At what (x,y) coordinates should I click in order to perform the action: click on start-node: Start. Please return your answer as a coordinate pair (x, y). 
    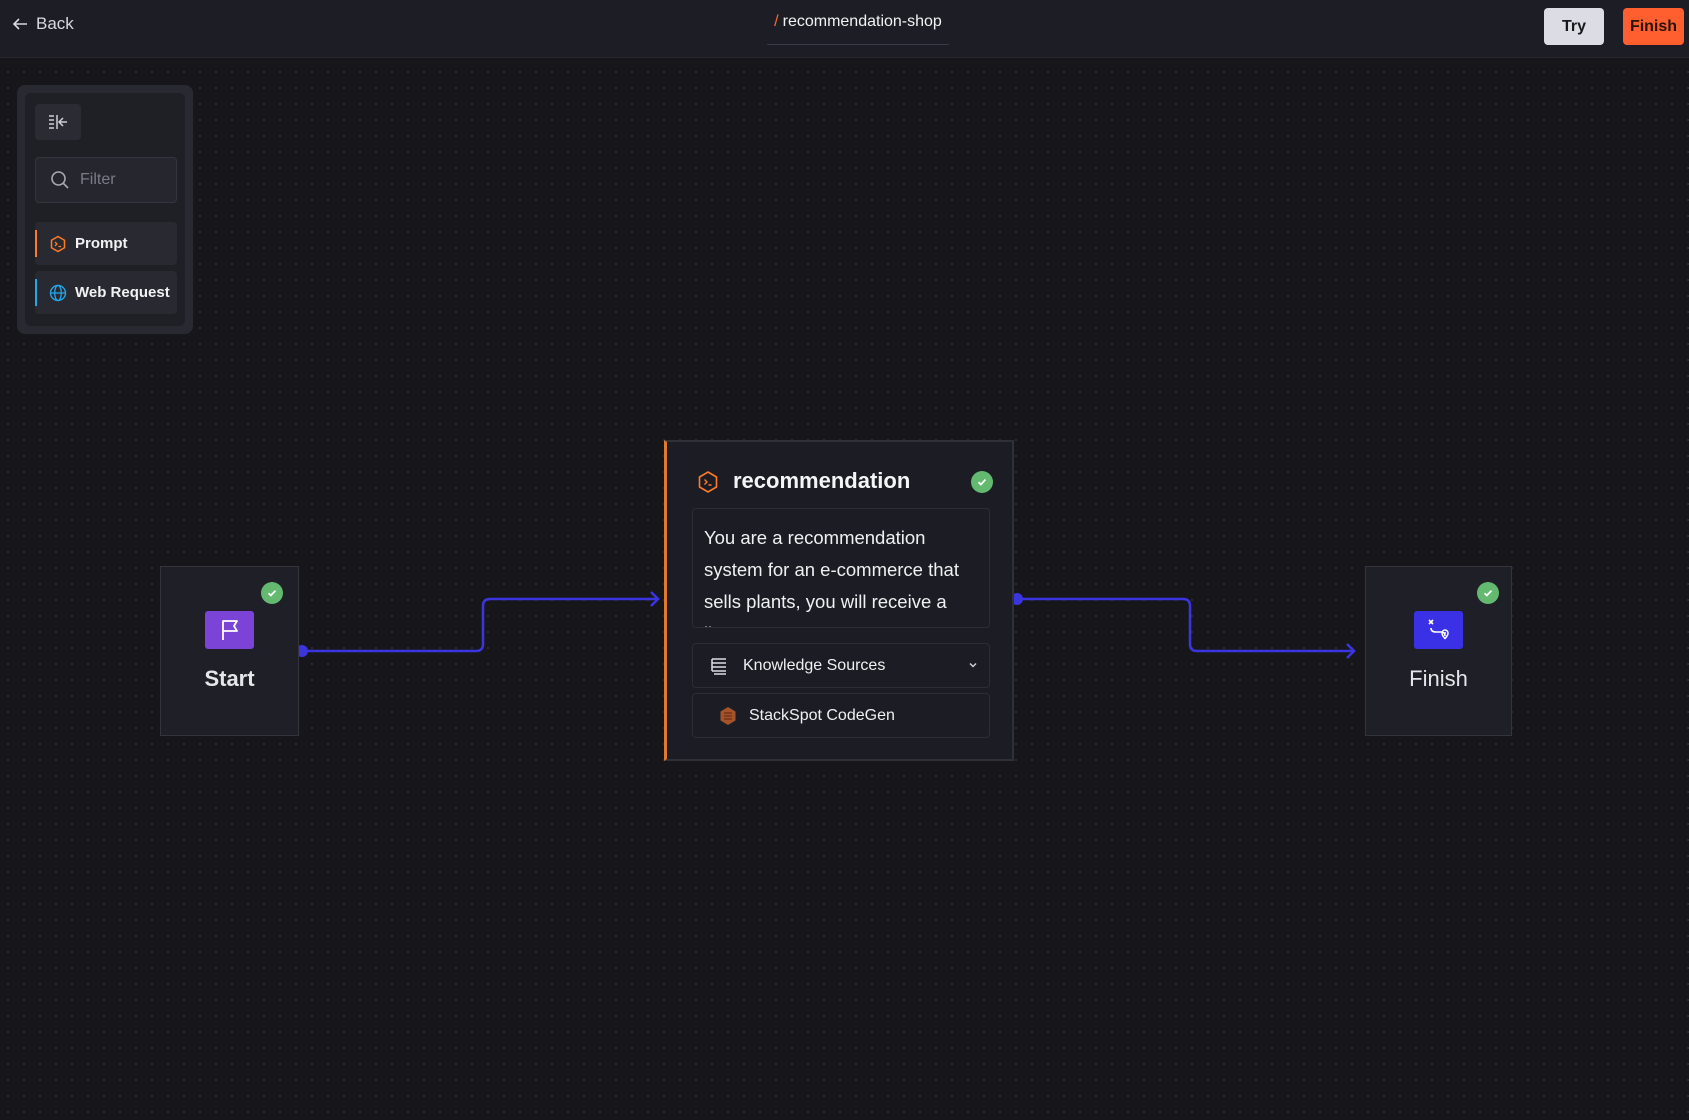
    Looking at the image, I should click on (229, 651).